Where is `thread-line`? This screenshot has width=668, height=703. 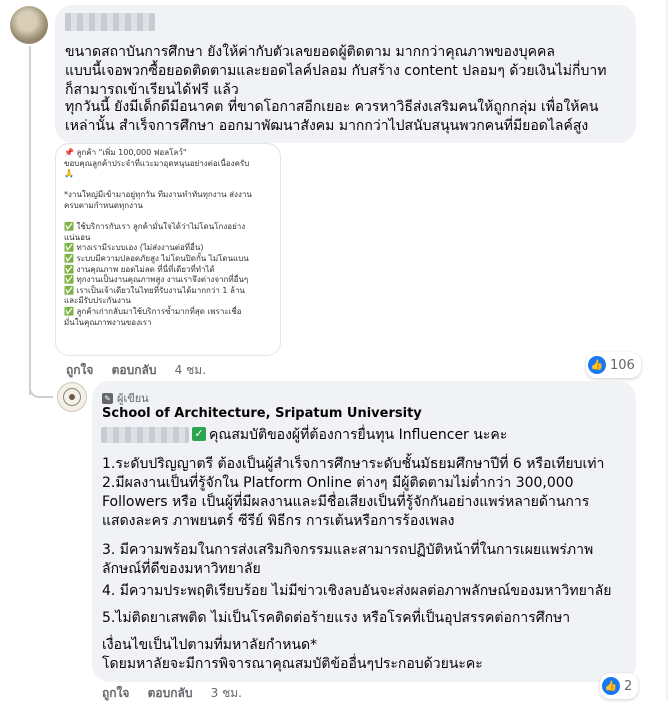
thread-line is located at coordinates (30, 220).